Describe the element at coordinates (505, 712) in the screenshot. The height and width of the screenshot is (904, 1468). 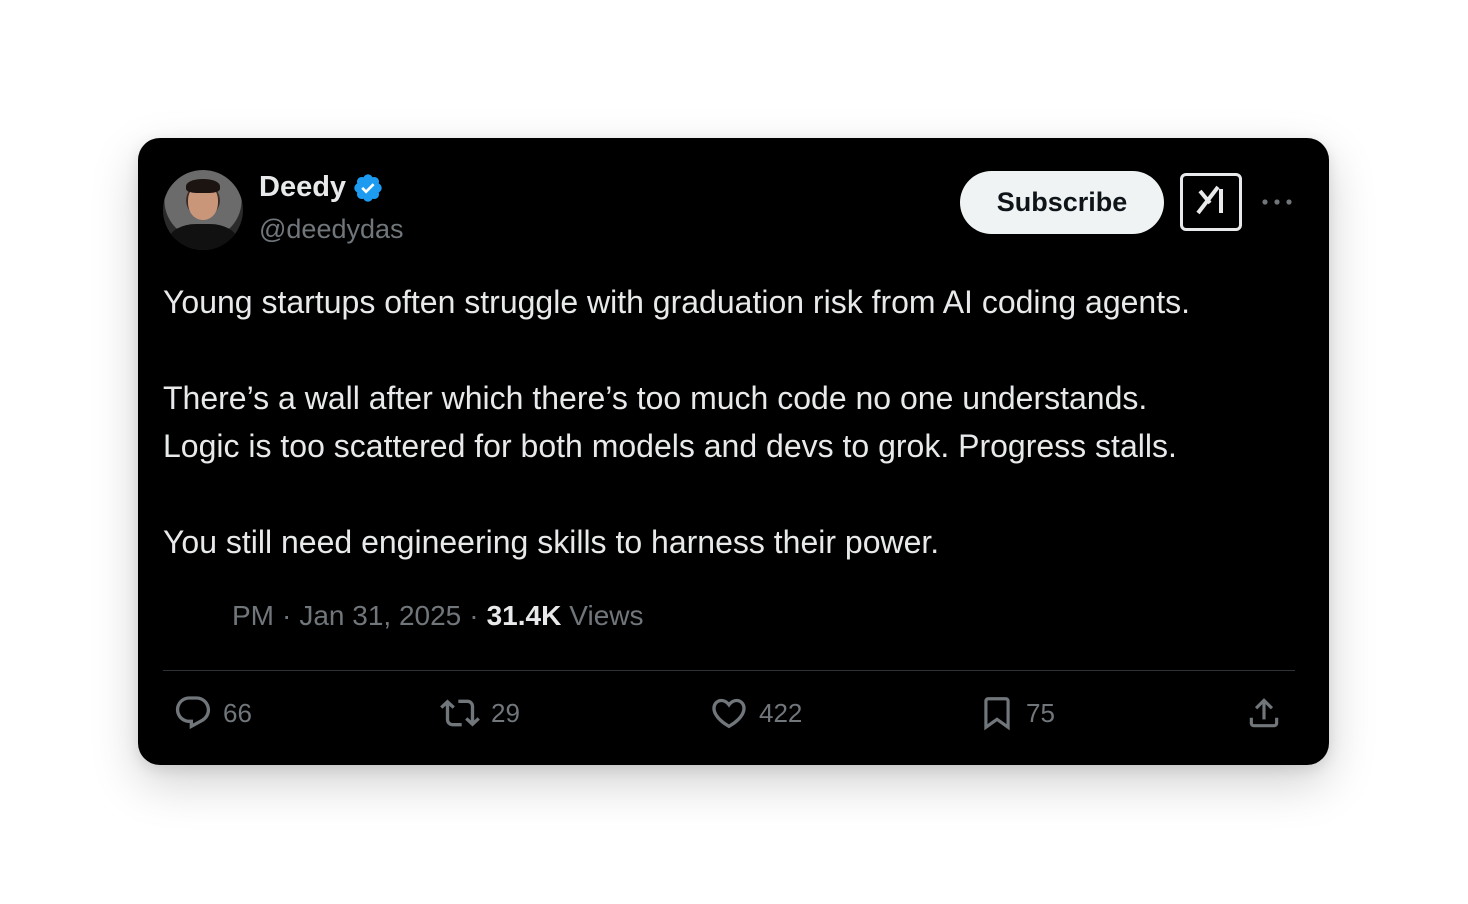
I see `repost-count: 29` at that location.